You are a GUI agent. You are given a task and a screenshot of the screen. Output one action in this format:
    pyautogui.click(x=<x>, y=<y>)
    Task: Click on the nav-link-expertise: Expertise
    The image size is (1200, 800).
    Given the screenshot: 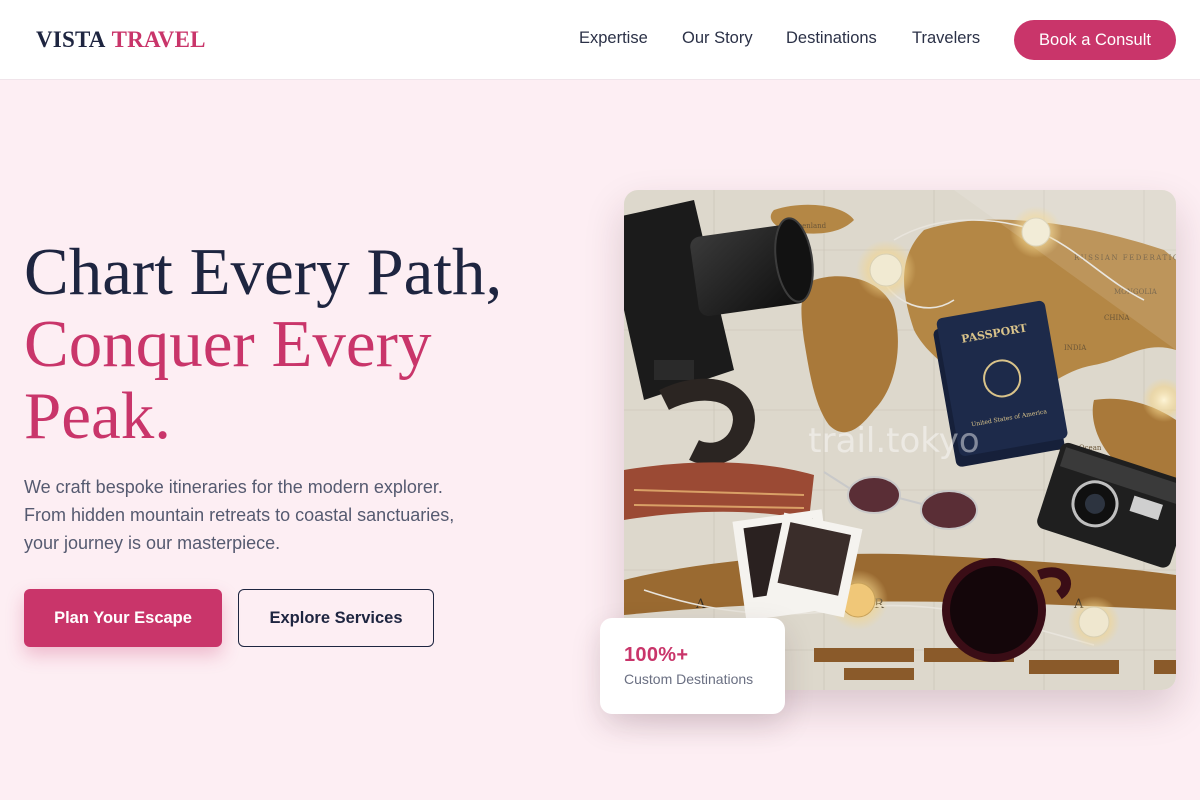 What is the action you would take?
    pyautogui.click(x=630, y=38)
    